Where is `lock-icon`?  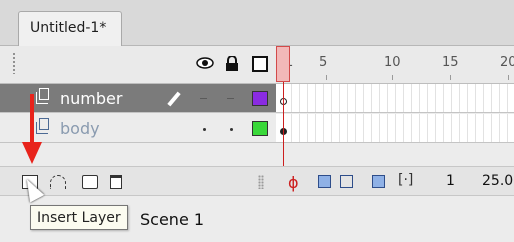
lock-icon is located at coordinates (232, 64).